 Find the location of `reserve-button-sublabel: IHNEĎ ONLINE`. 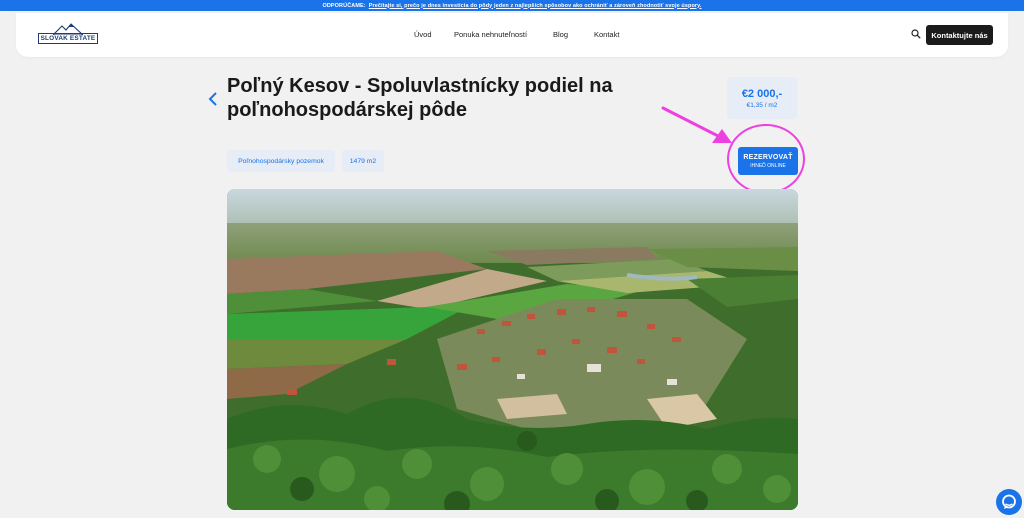

reserve-button-sublabel: IHNEĎ ONLINE is located at coordinates (768, 165).